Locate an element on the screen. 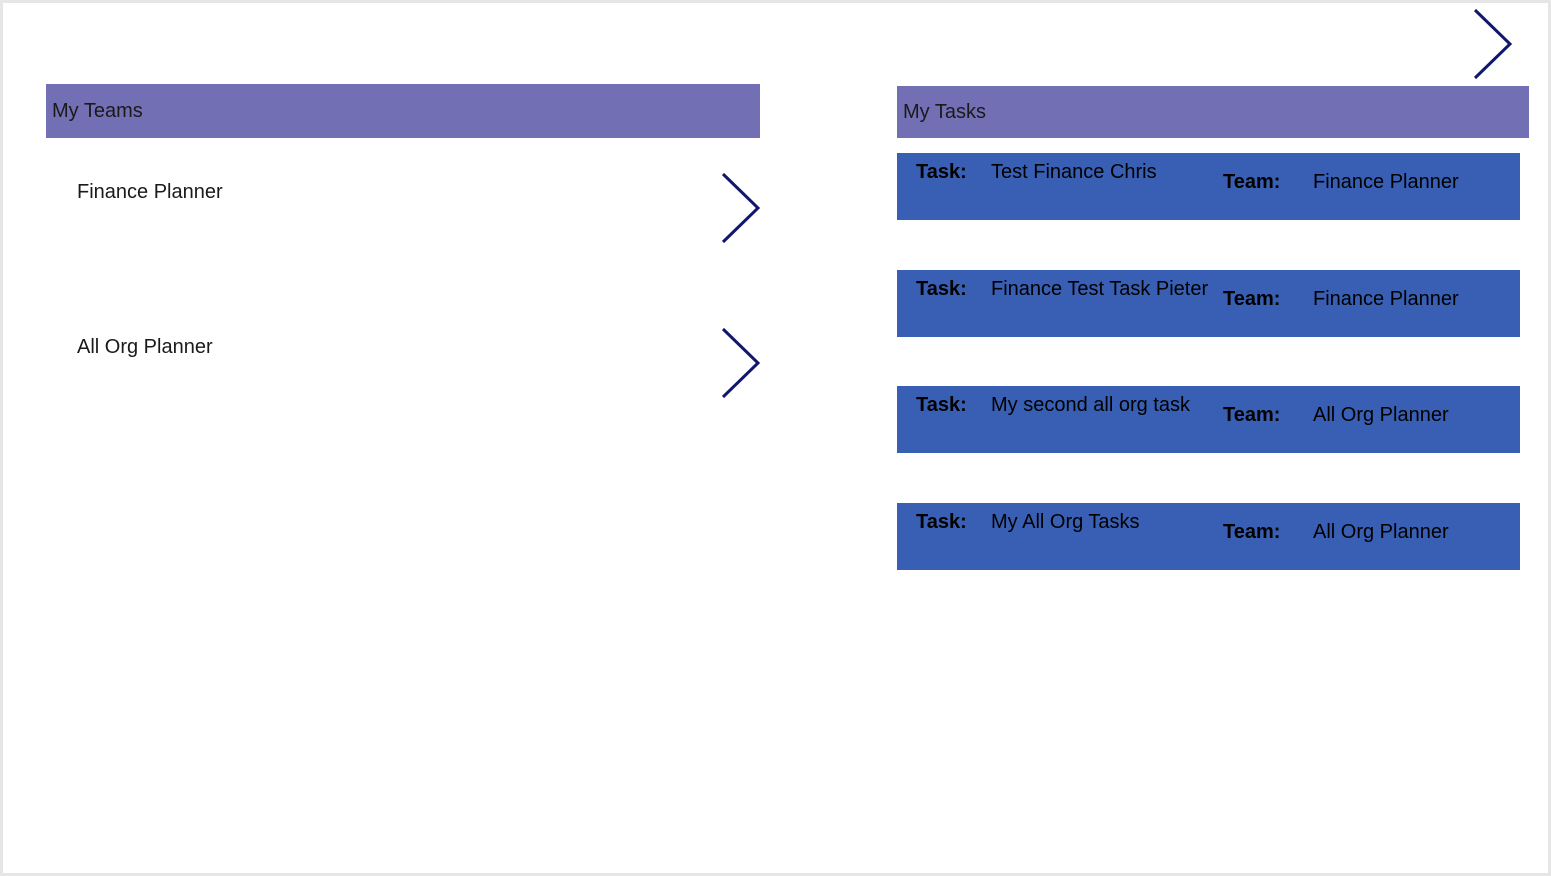 This screenshot has height=876, width=1551. task-name: Test Finance Chris is located at coordinates (1074, 172).